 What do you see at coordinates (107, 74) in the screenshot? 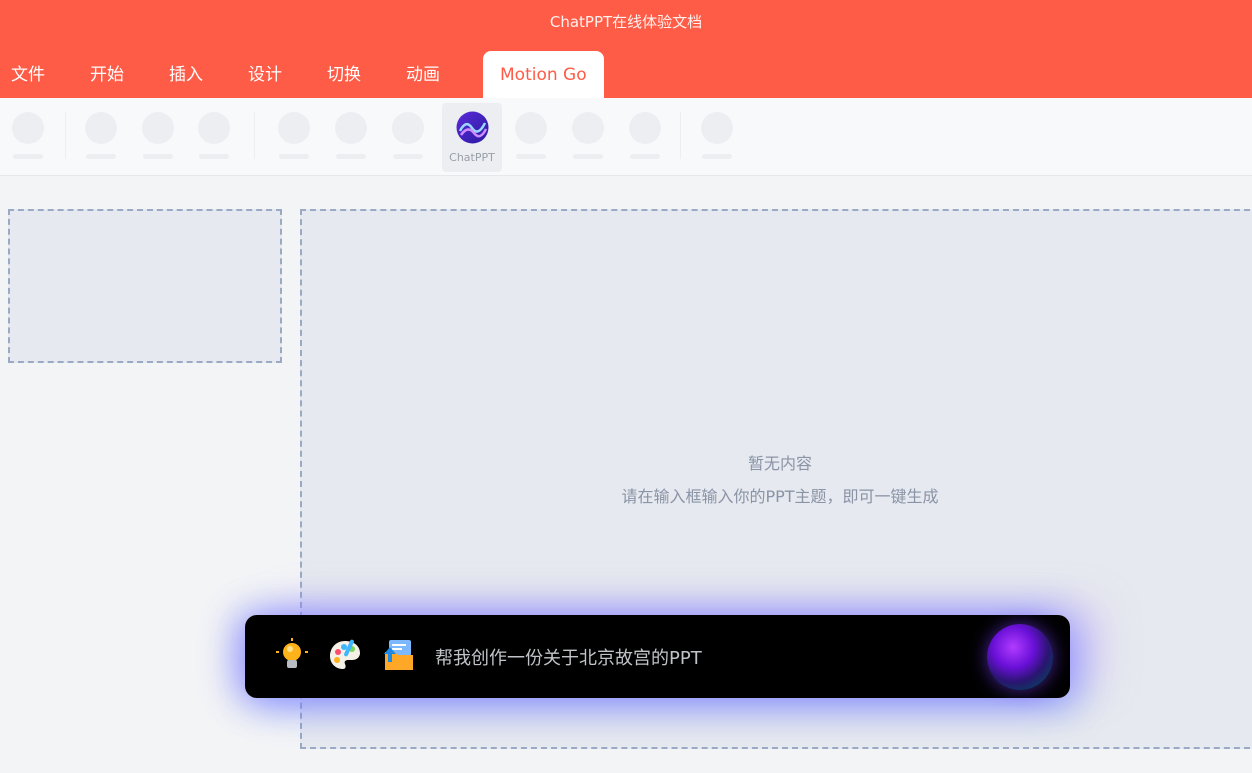
I see `tab-home: 开始` at bounding box center [107, 74].